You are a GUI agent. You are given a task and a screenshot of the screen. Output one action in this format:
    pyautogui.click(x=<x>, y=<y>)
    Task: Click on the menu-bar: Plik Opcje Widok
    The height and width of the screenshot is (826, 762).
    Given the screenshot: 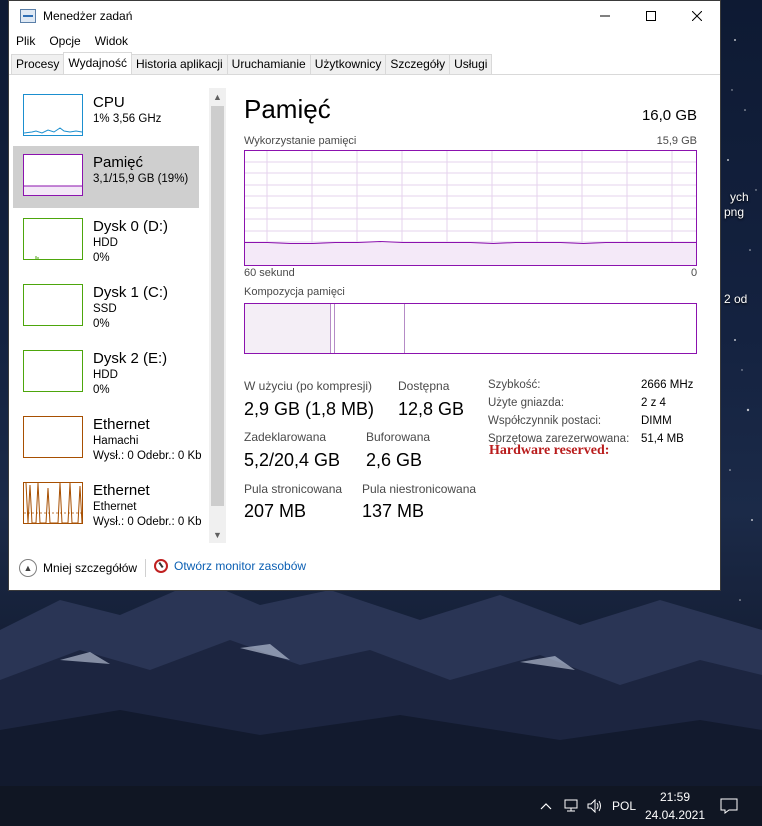 What is the action you would take?
    pyautogui.click(x=72, y=41)
    